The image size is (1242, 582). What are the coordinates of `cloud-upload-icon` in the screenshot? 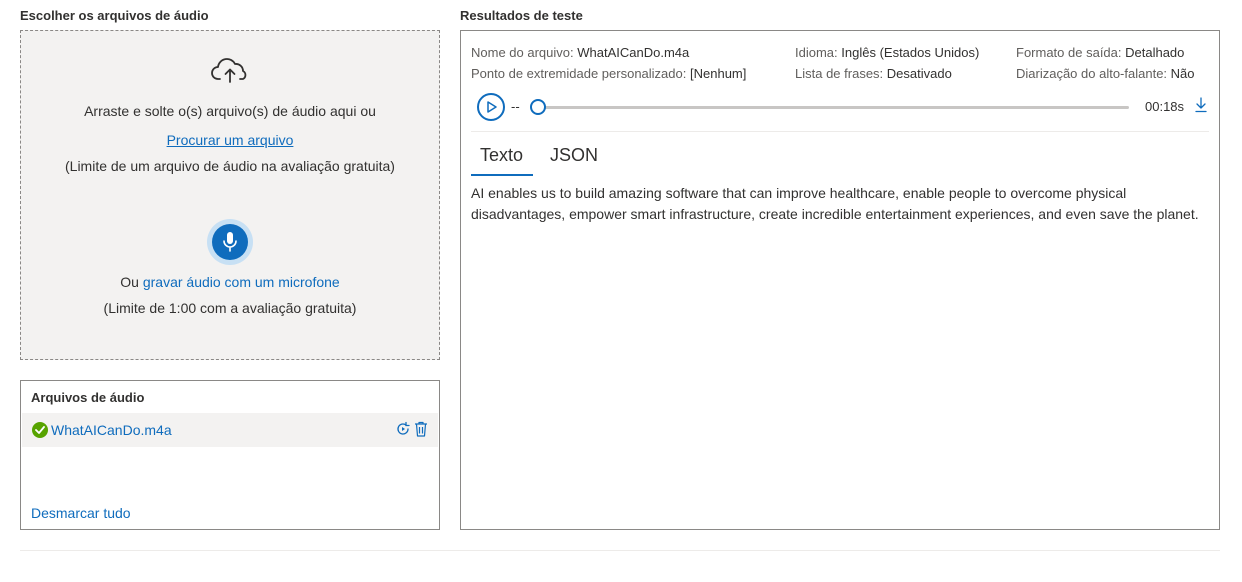 It's located at (229, 70).